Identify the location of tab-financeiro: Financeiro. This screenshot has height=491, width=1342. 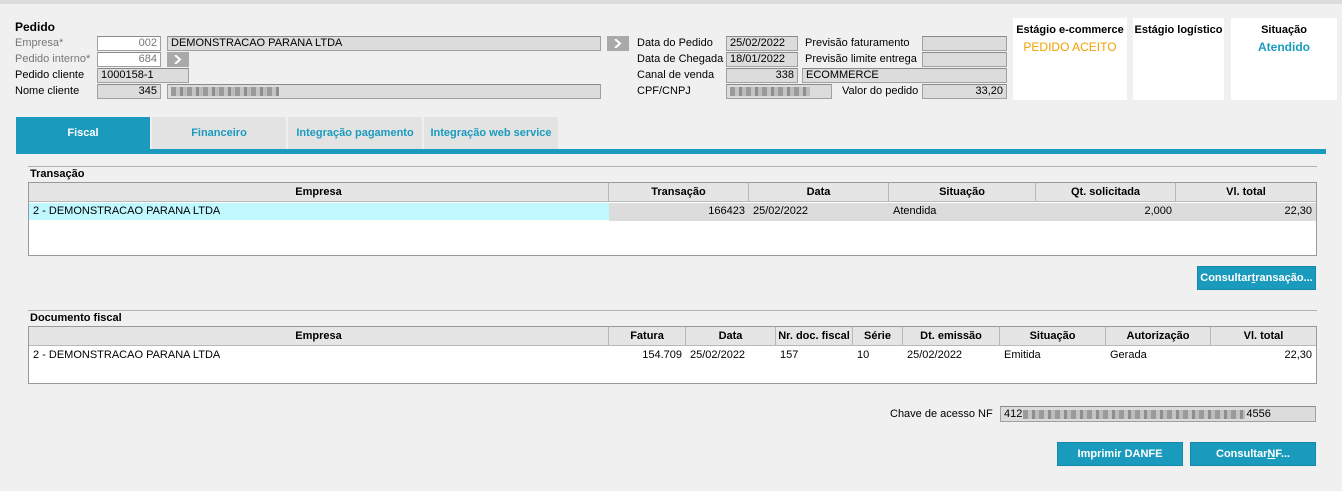
(219, 133).